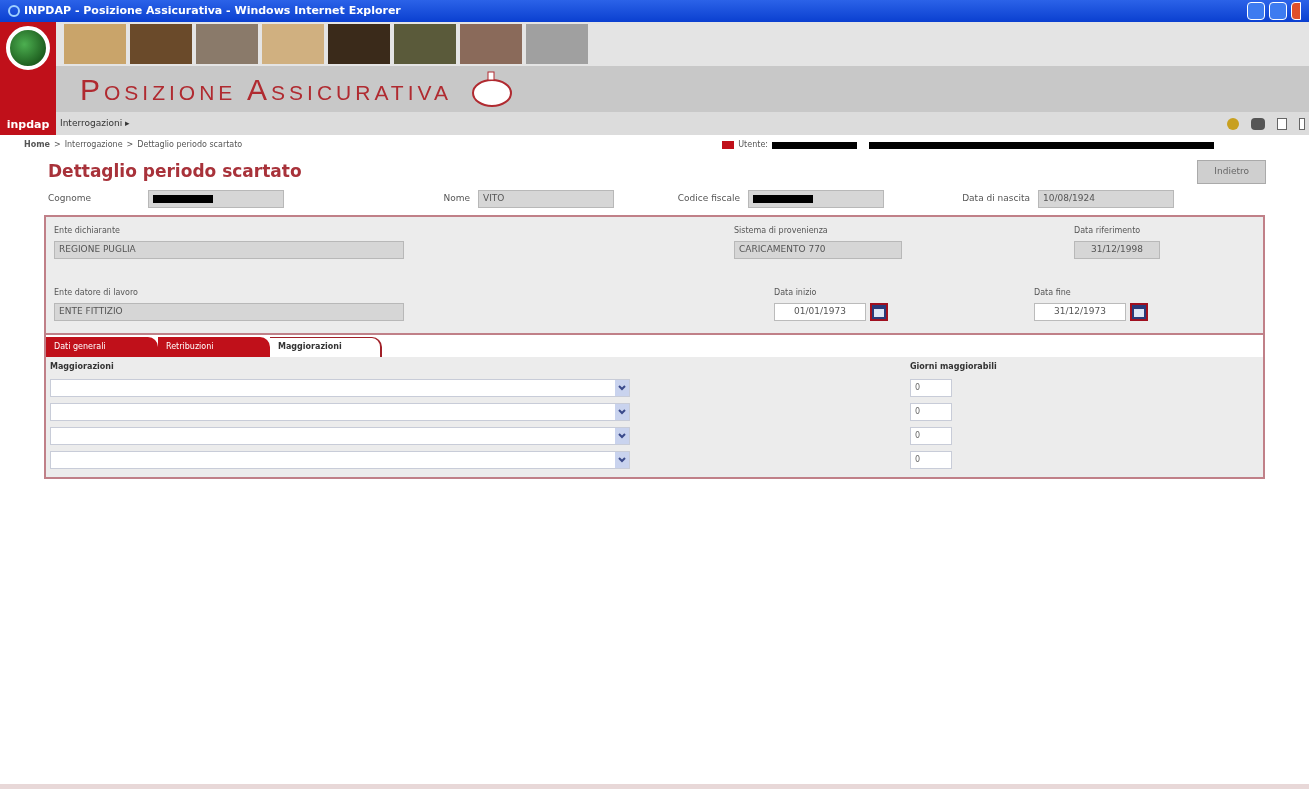  Describe the element at coordinates (1296, 11) in the screenshot. I see `close-button` at that location.